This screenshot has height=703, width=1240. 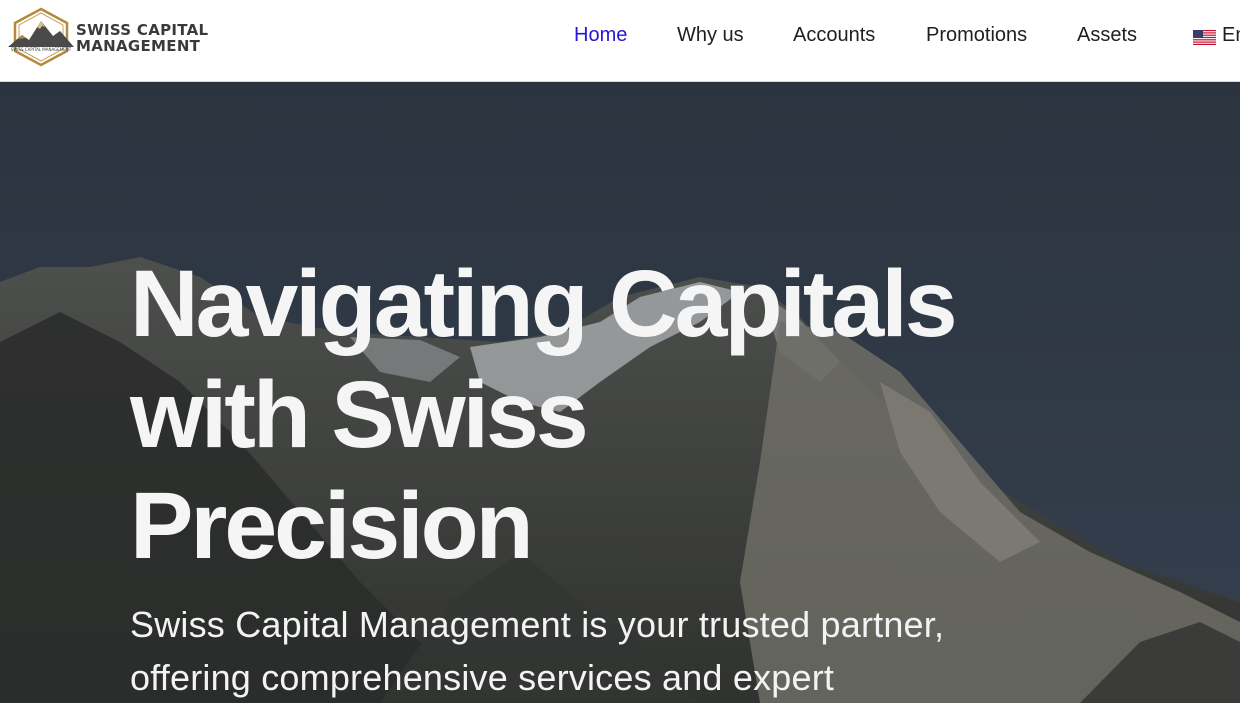 What do you see at coordinates (976, 35) in the screenshot?
I see `nav-promotions-link: Promotions` at bounding box center [976, 35].